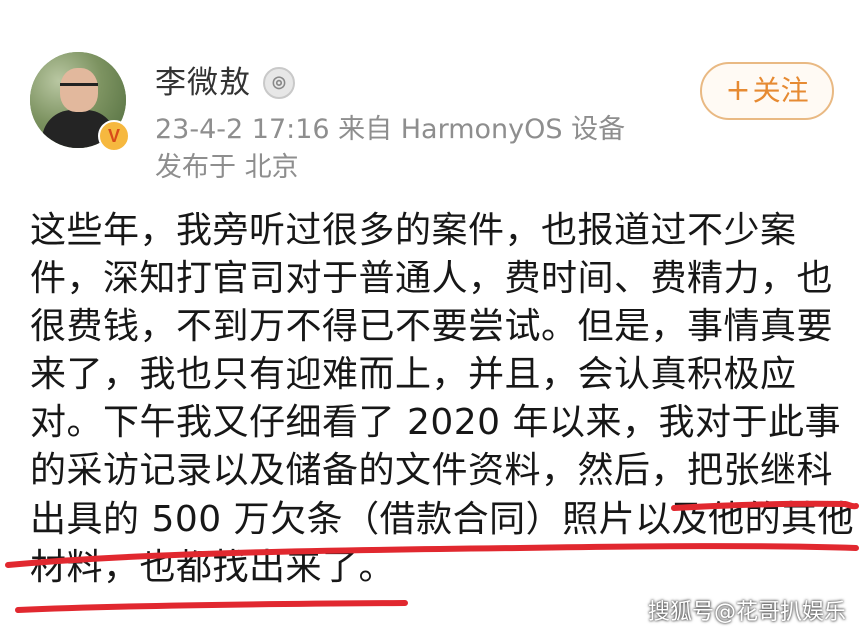 This screenshot has height=637, width=864. What do you see at coordinates (746, 612) in the screenshot?
I see `watermark: 搜狐号@花哥扒娱乐` at bounding box center [746, 612].